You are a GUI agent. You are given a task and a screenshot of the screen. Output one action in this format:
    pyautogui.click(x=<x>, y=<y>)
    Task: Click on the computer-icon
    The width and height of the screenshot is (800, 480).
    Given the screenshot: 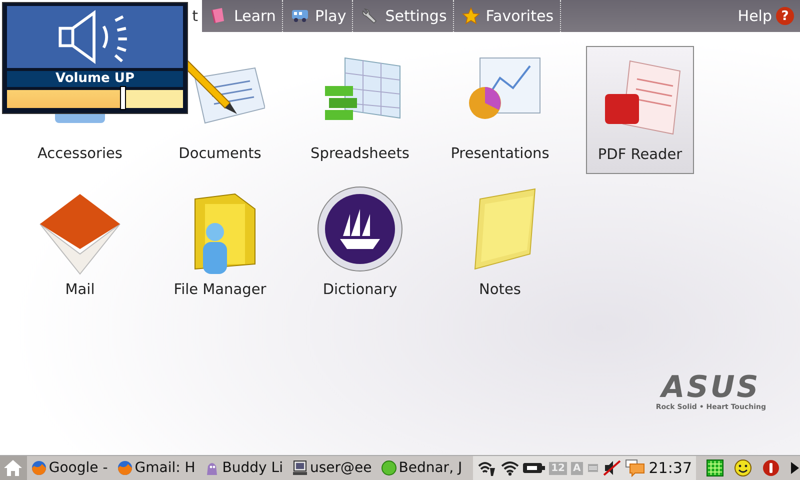 What is the action you would take?
    pyautogui.click(x=300, y=468)
    